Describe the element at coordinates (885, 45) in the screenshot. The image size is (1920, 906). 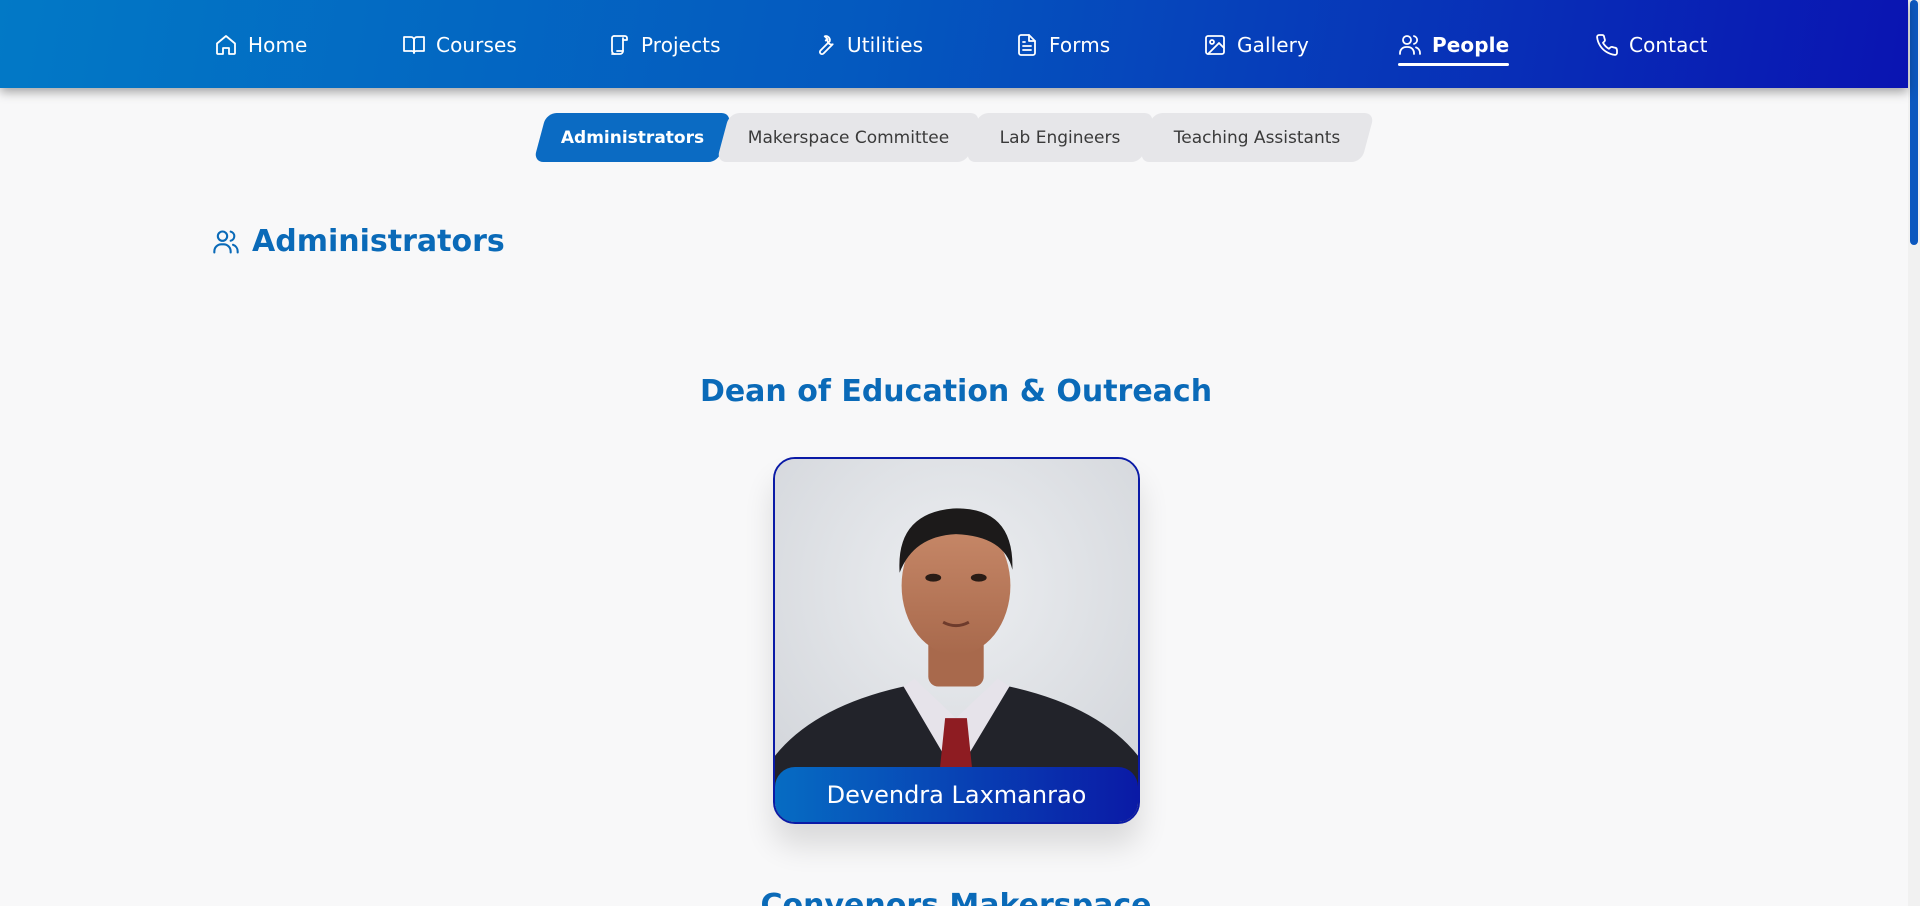
I see `nav-utilities-label: Utilities` at that location.